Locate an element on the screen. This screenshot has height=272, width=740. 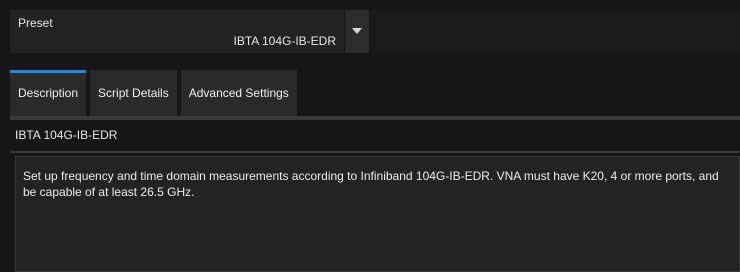
chevron-down-icon is located at coordinates (357, 30).